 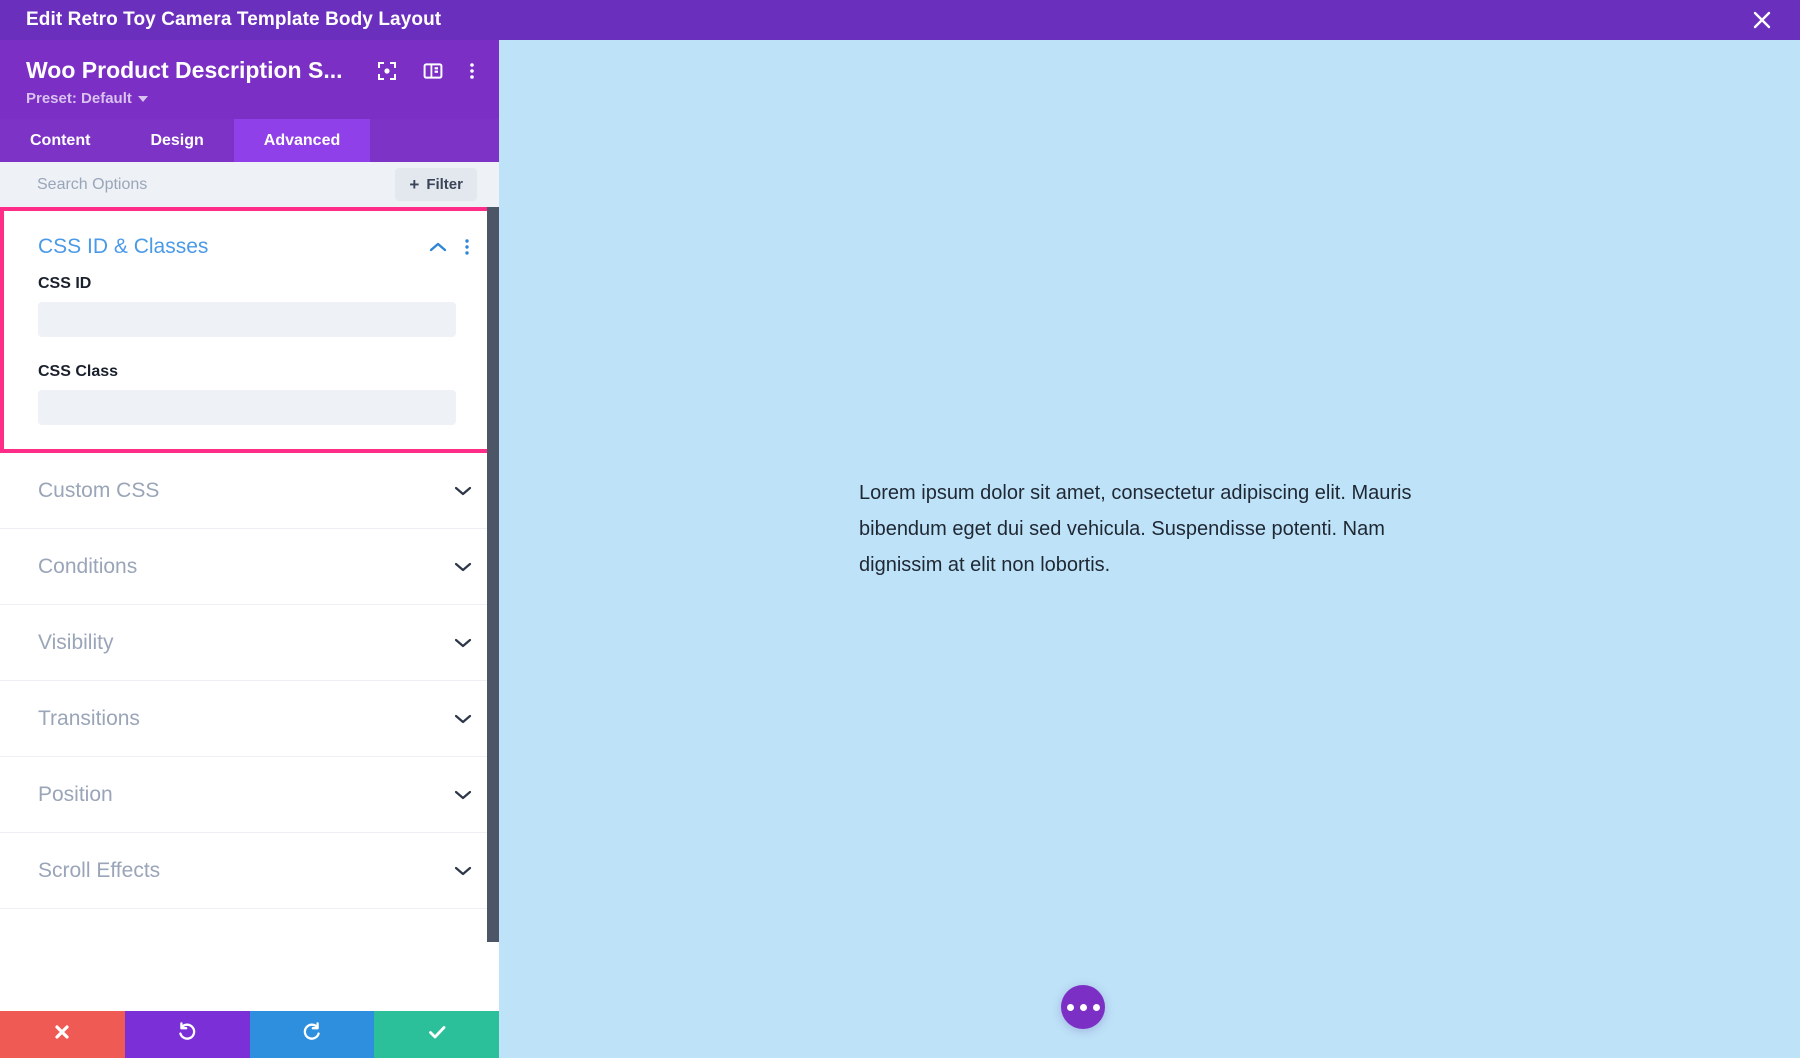 What do you see at coordinates (123, 246) in the screenshot?
I see `group-title: CSS ID & Classes` at bounding box center [123, 246].